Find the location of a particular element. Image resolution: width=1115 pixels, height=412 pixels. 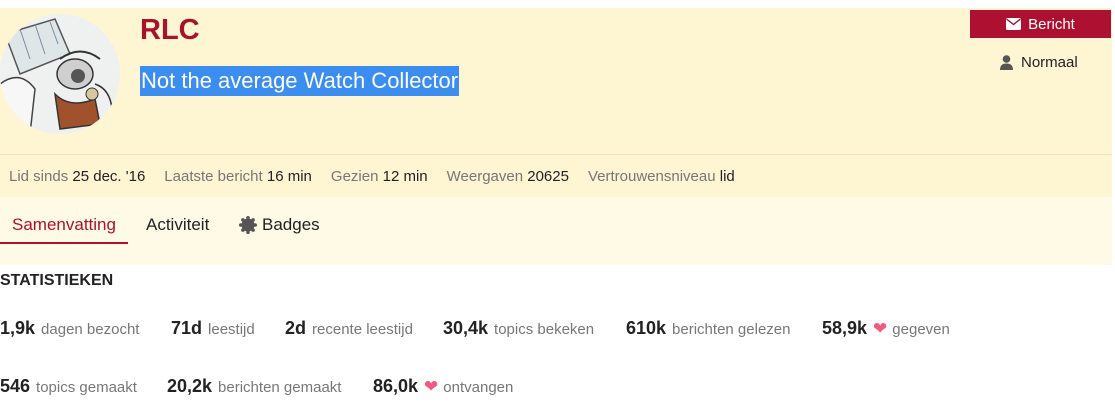

avatar is located at coordinates (60, 74).